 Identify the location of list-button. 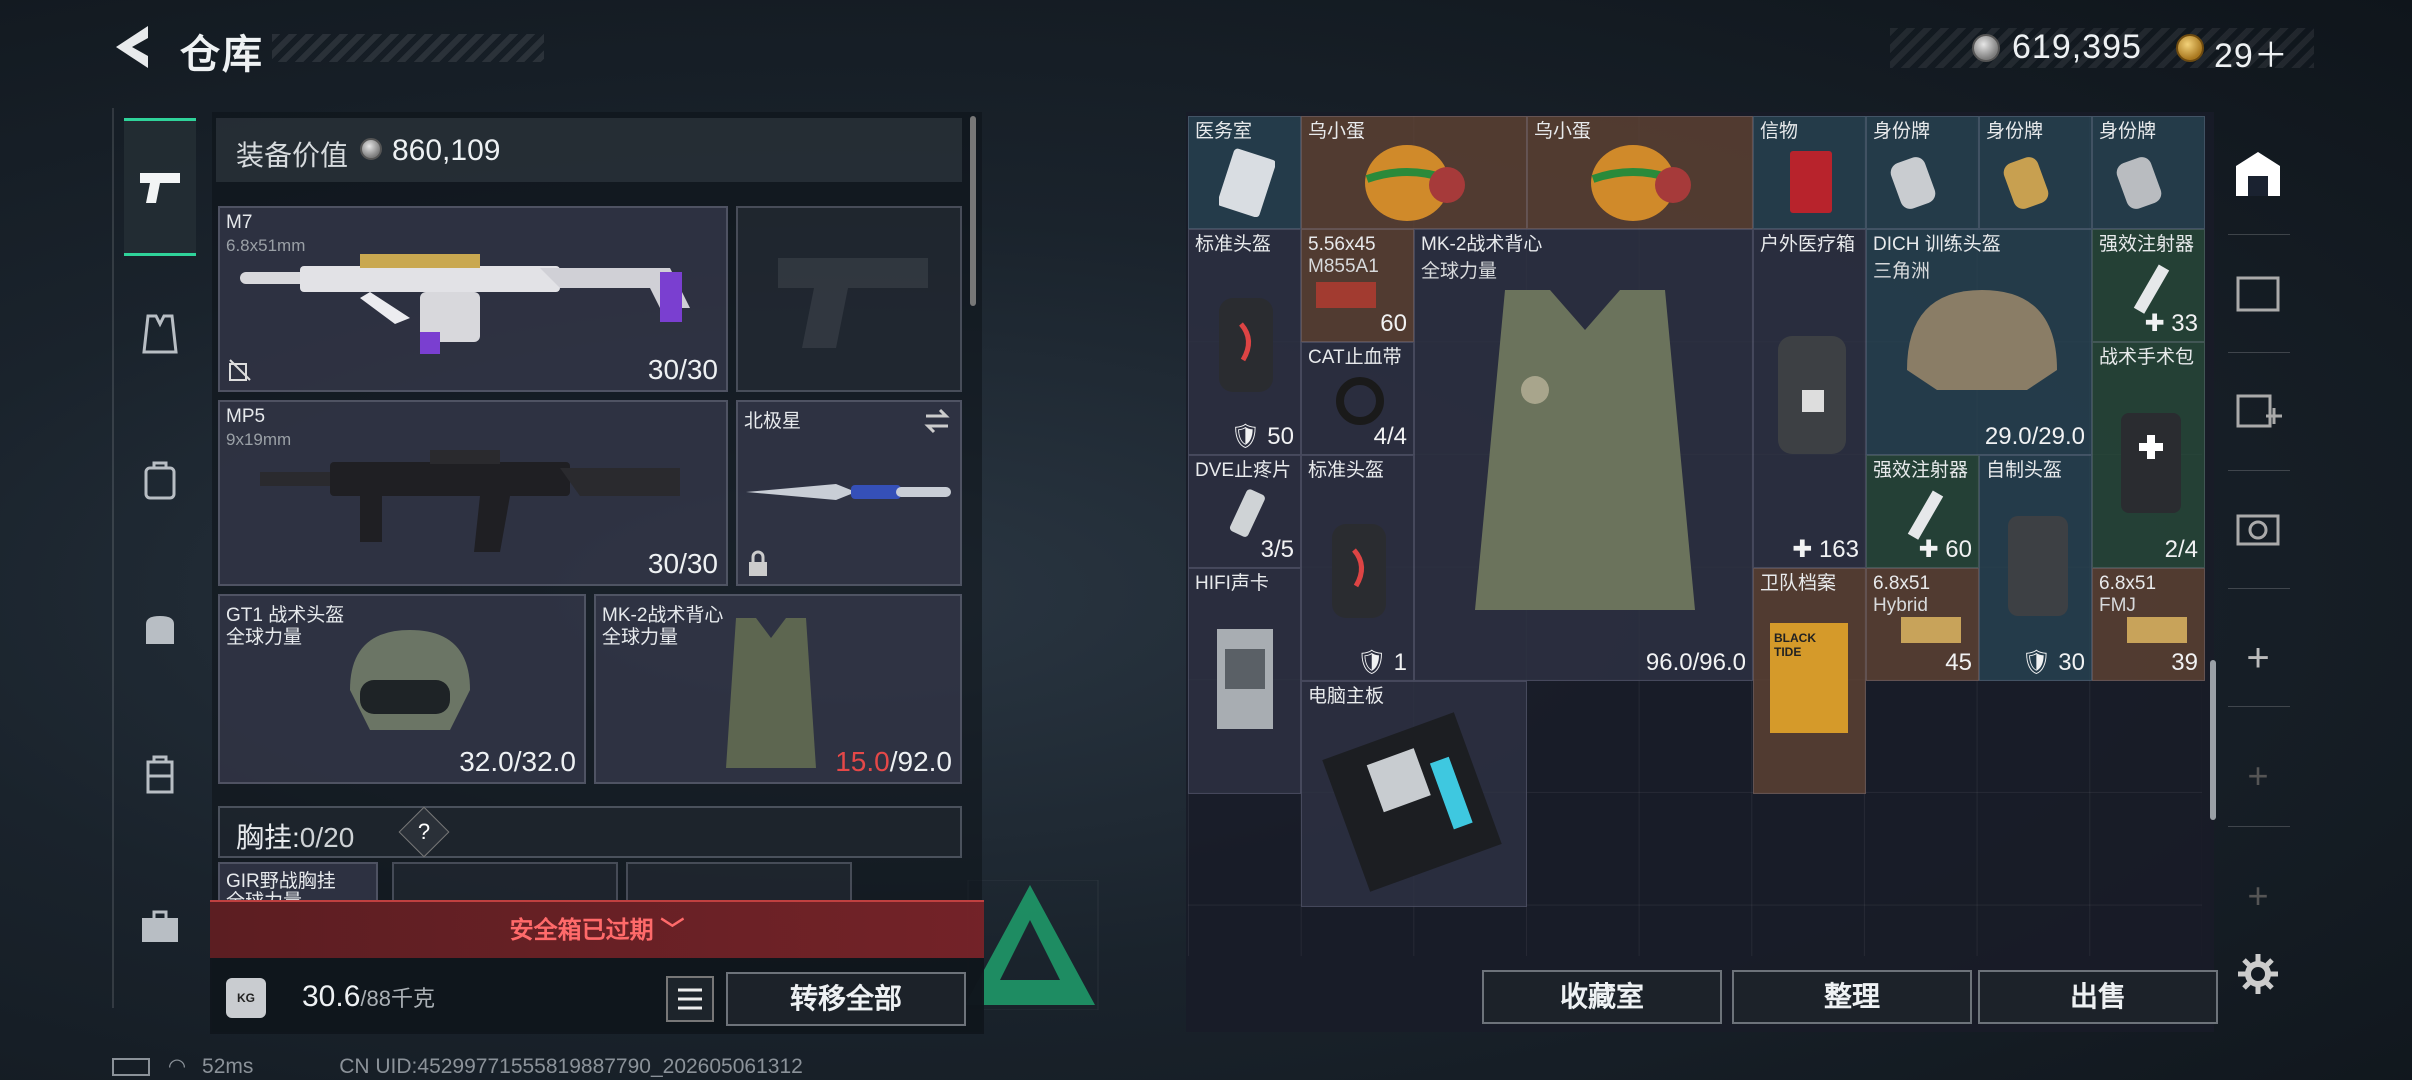
(690, 999).